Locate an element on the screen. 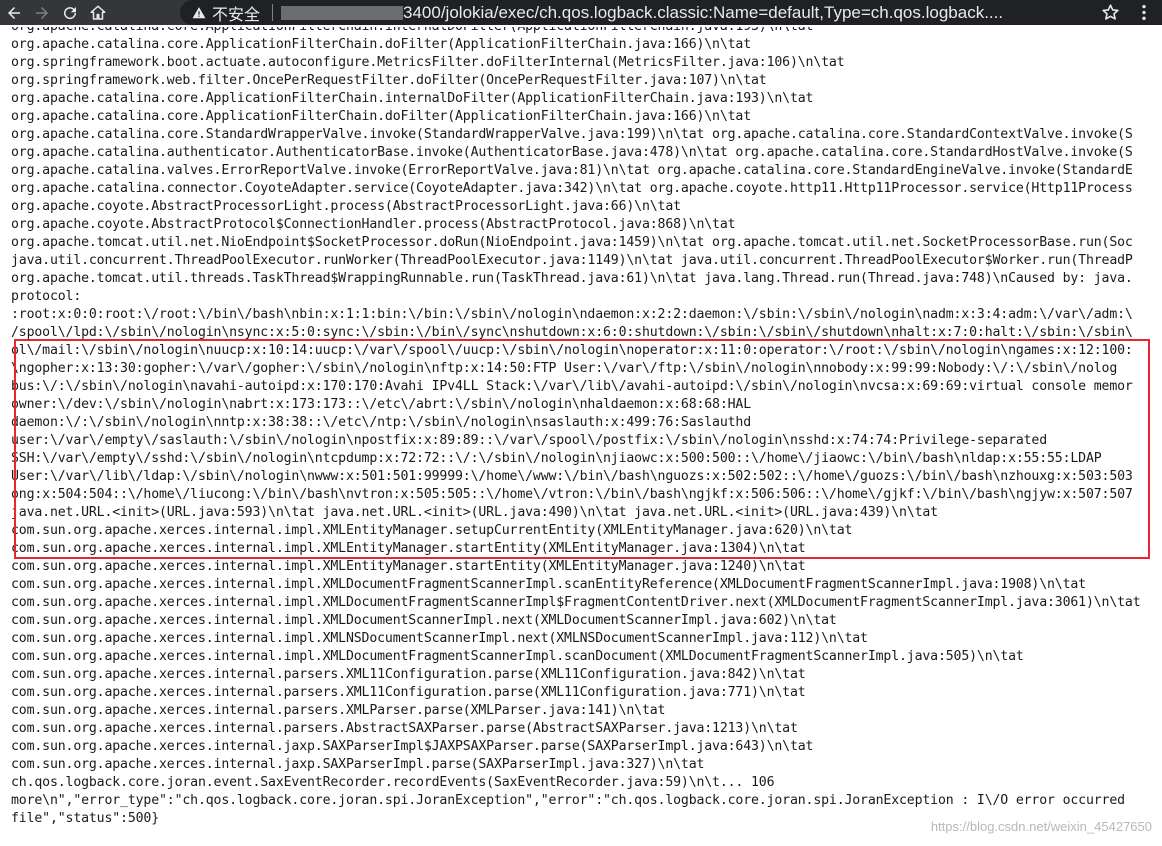  reload-button is located at coordinates (70, 12).